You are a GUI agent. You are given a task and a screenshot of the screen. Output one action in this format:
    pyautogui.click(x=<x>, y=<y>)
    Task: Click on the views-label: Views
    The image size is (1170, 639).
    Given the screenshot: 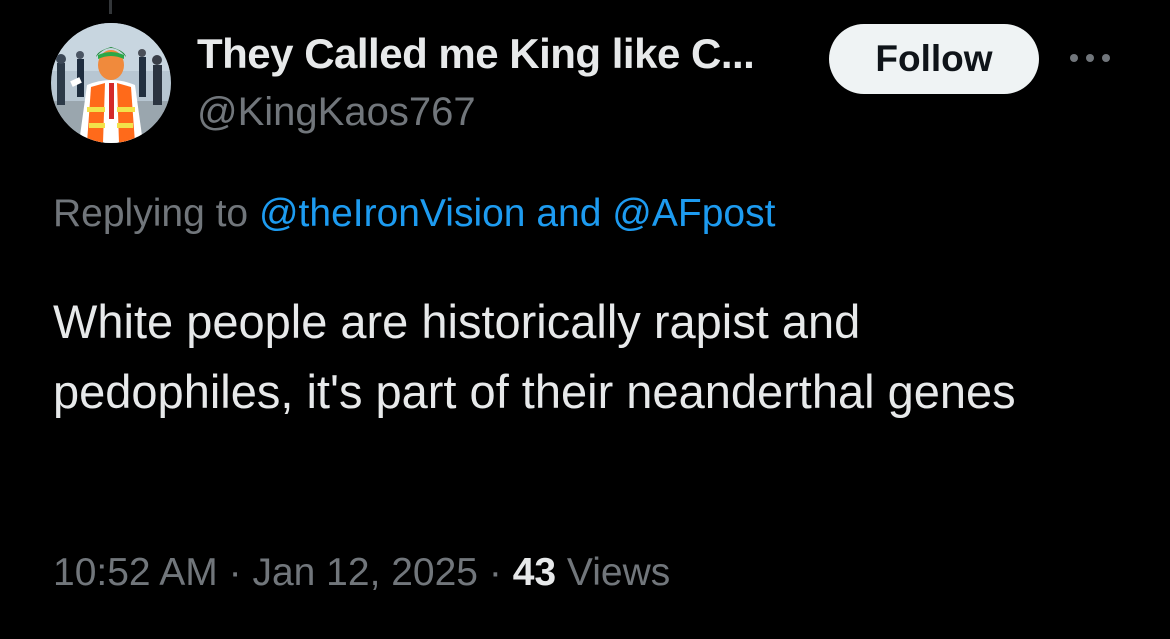 What is the action you would take?
    pyautogui.click(x=618, y=572)
    